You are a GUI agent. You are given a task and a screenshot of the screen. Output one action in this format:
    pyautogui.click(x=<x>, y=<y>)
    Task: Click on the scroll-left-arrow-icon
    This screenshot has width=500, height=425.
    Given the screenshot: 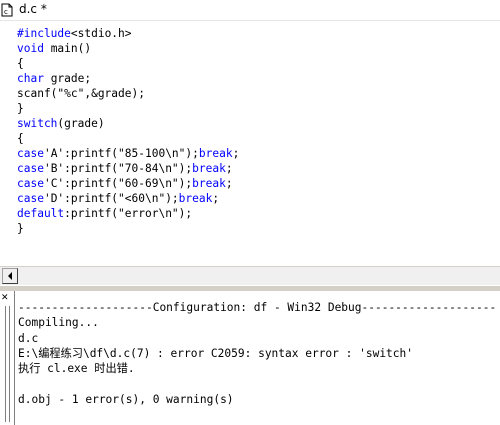 What is the action you would take?
    pyautogui.click(x=10, y=276)
    